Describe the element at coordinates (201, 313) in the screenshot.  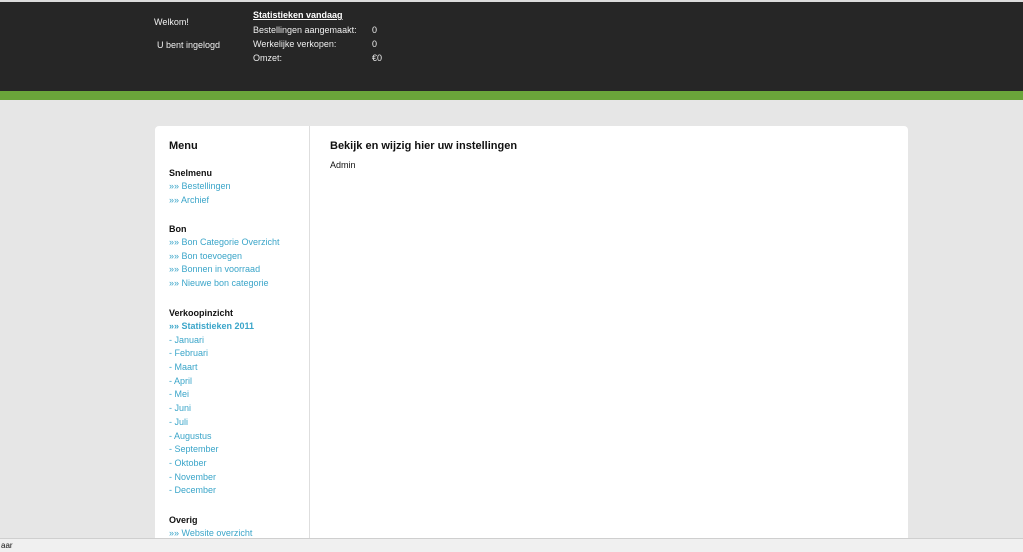
I see `section-heading: Verkoopinzicht` at that location.